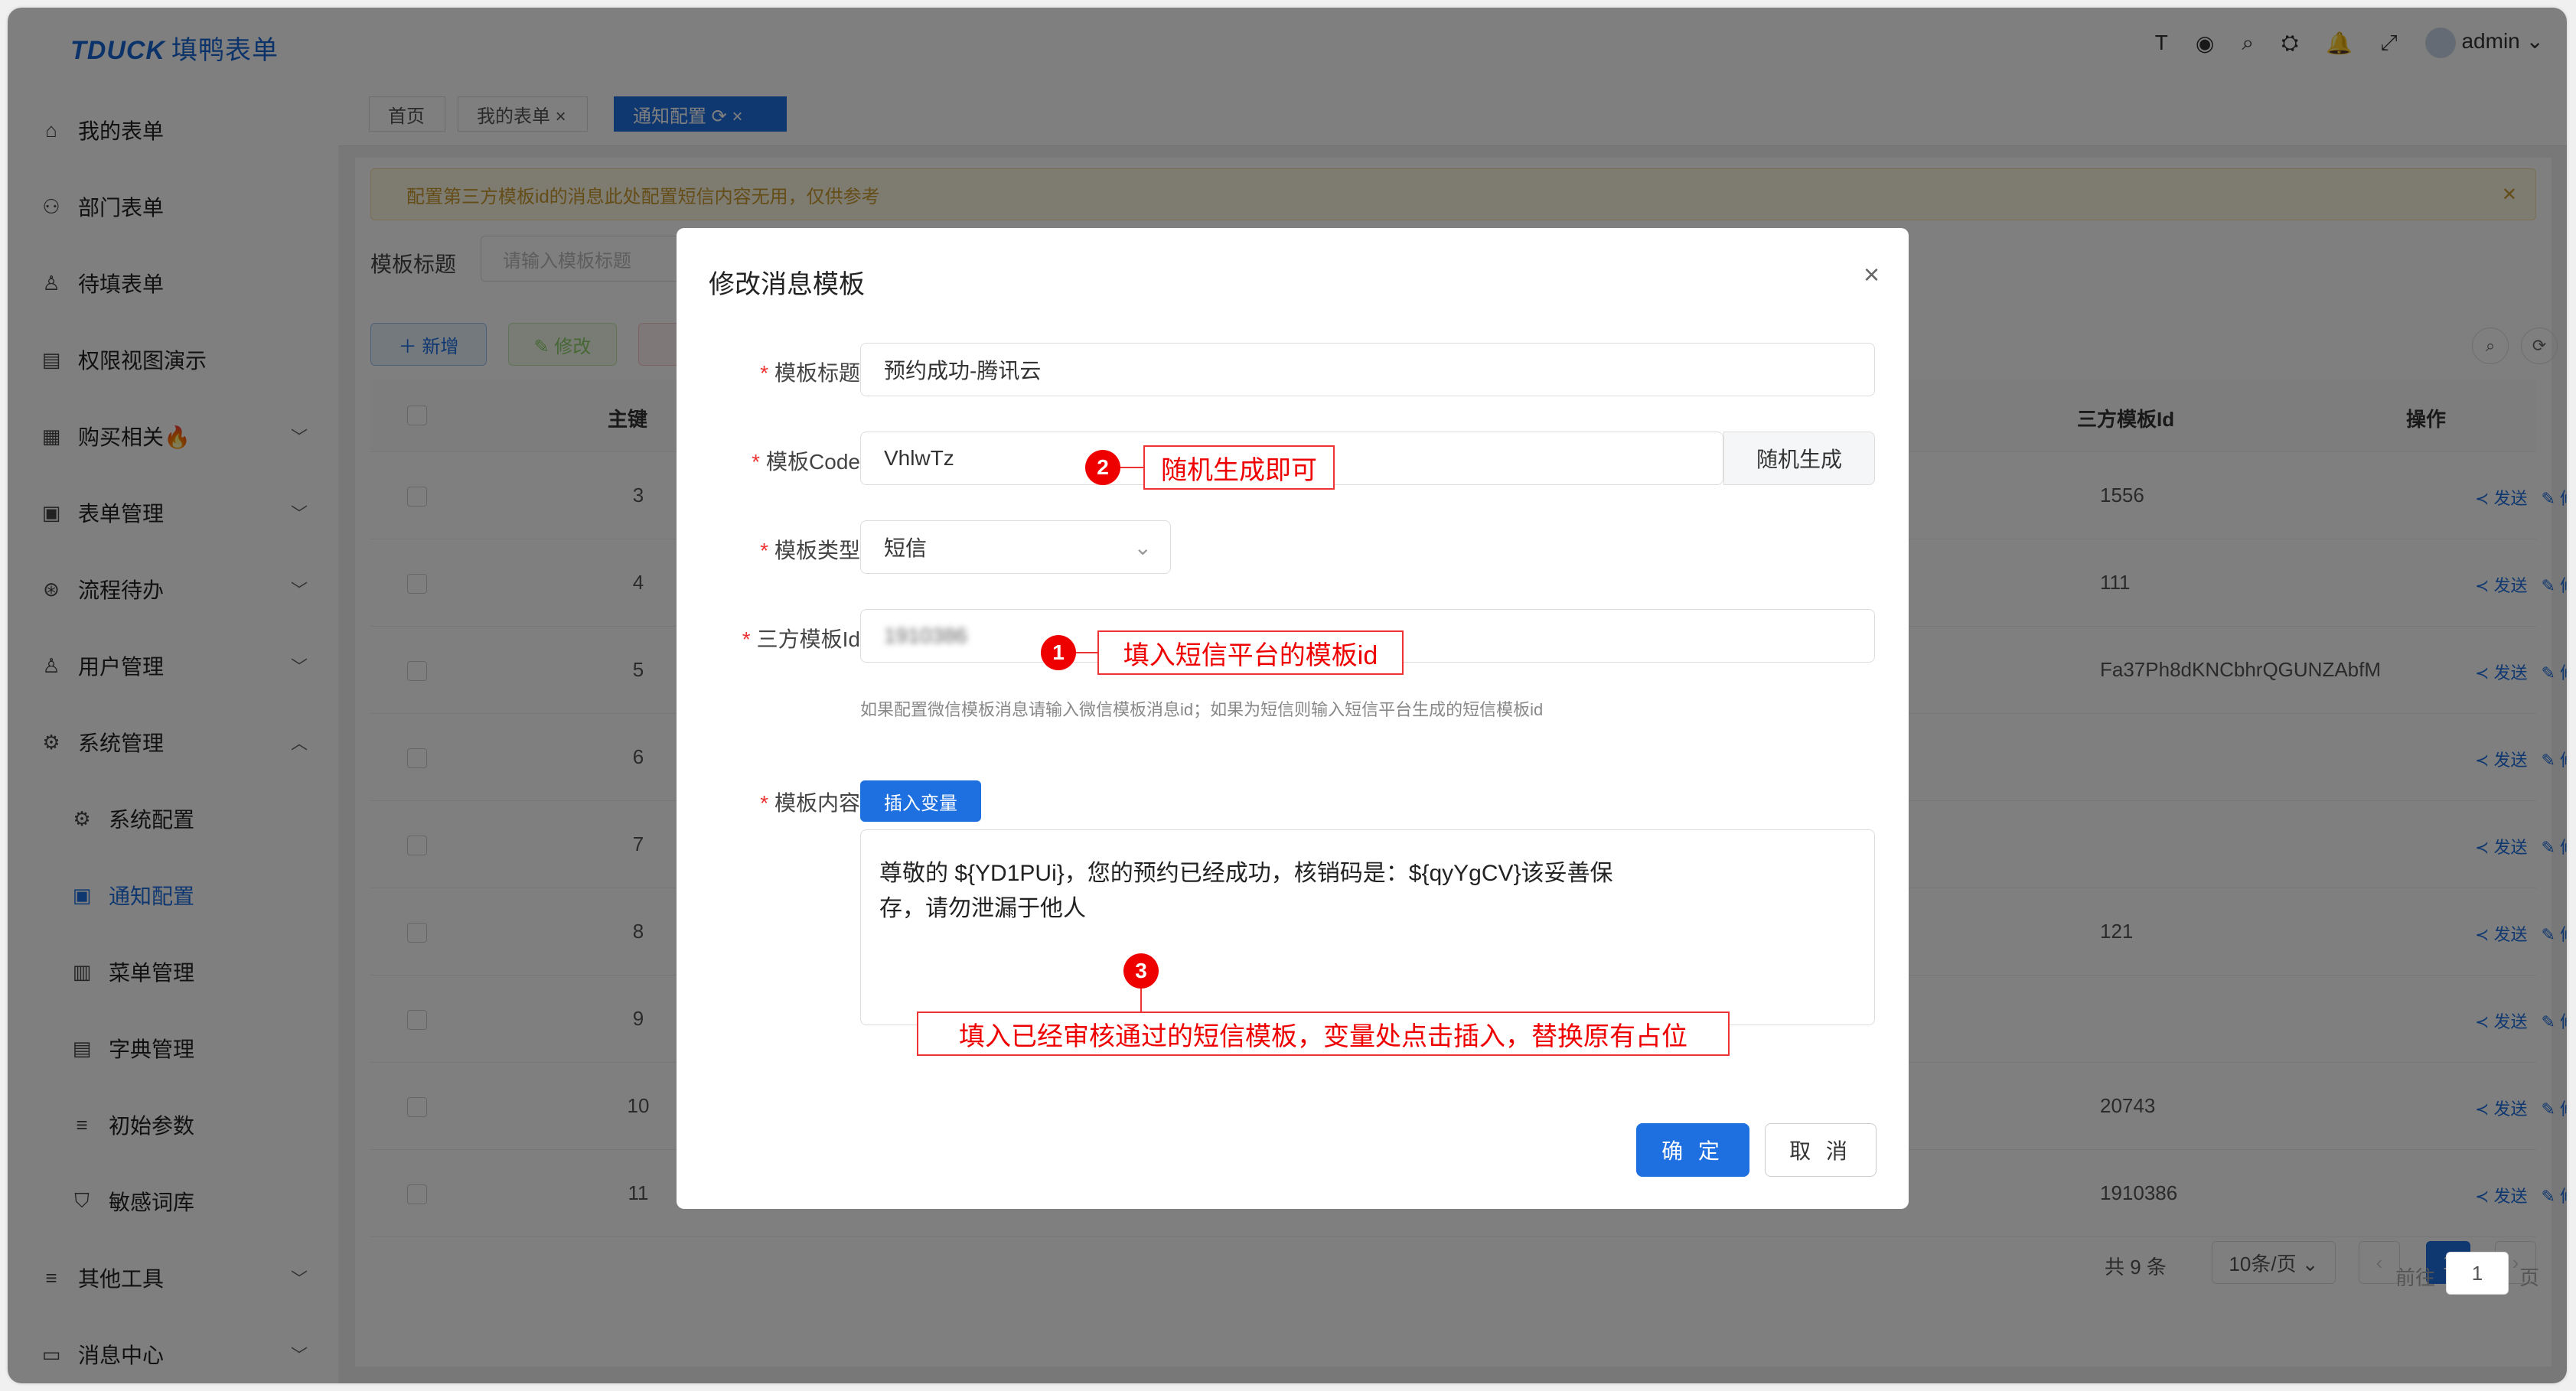 The width and height of the screenshot is (2576, 1391). What do you see at coordinates (1872, 275) in the screenshot?
I see `close-icon: ×` at bounding box center [1872, 275].